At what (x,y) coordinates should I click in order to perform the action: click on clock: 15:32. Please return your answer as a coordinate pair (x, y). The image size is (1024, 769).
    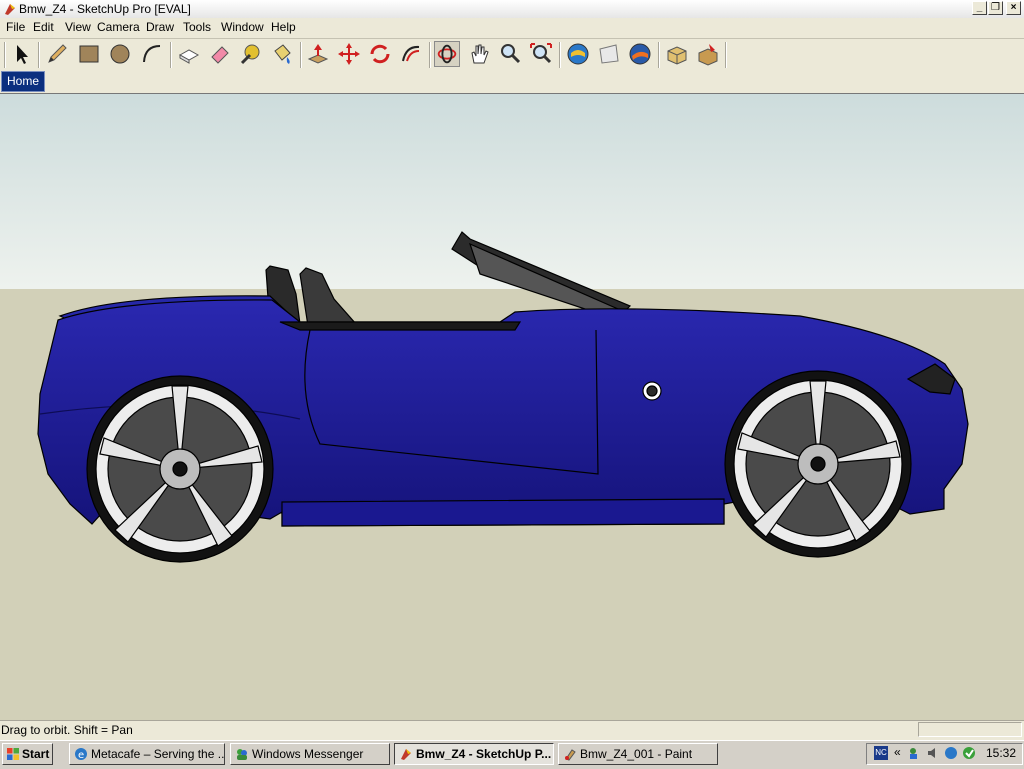
    Looking at the image, I should click on (1001, 753).